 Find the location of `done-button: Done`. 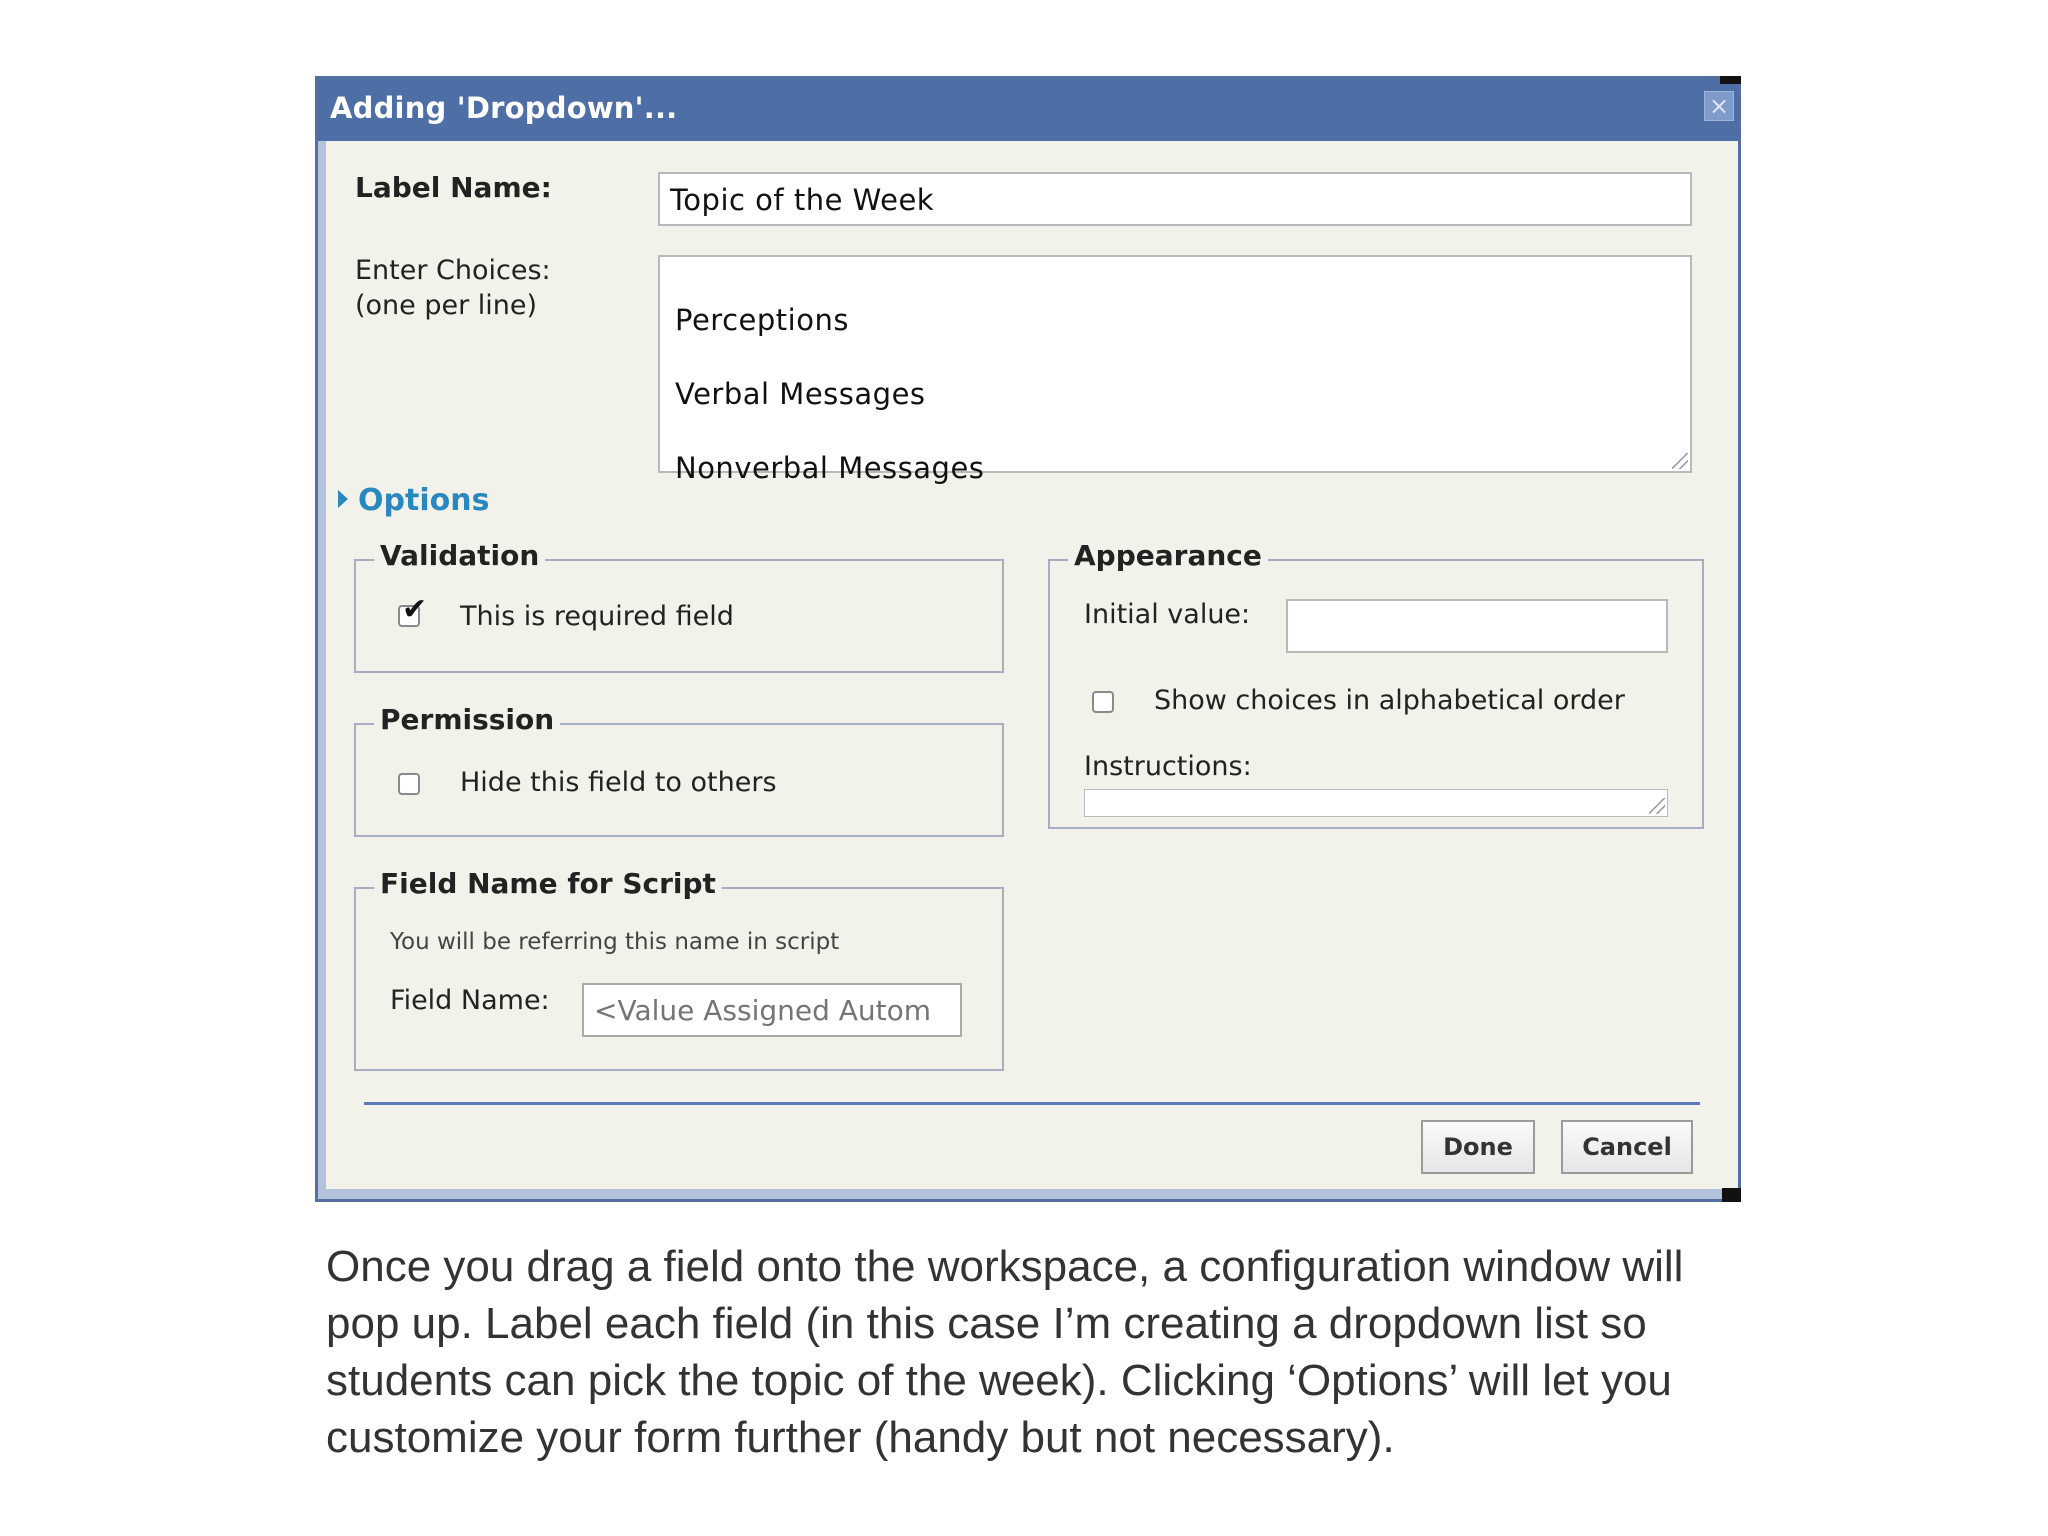

done-button: Done is located at coordinates (1478, 1147).